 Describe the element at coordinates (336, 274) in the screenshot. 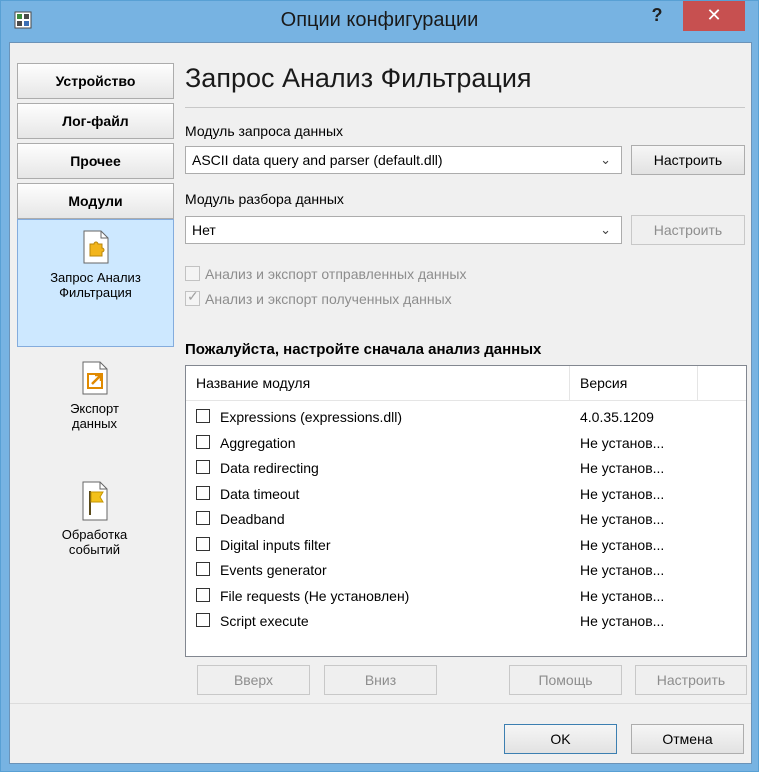

I see `sent-data-label: Анализ и экспорт отправленных данных` at that location.